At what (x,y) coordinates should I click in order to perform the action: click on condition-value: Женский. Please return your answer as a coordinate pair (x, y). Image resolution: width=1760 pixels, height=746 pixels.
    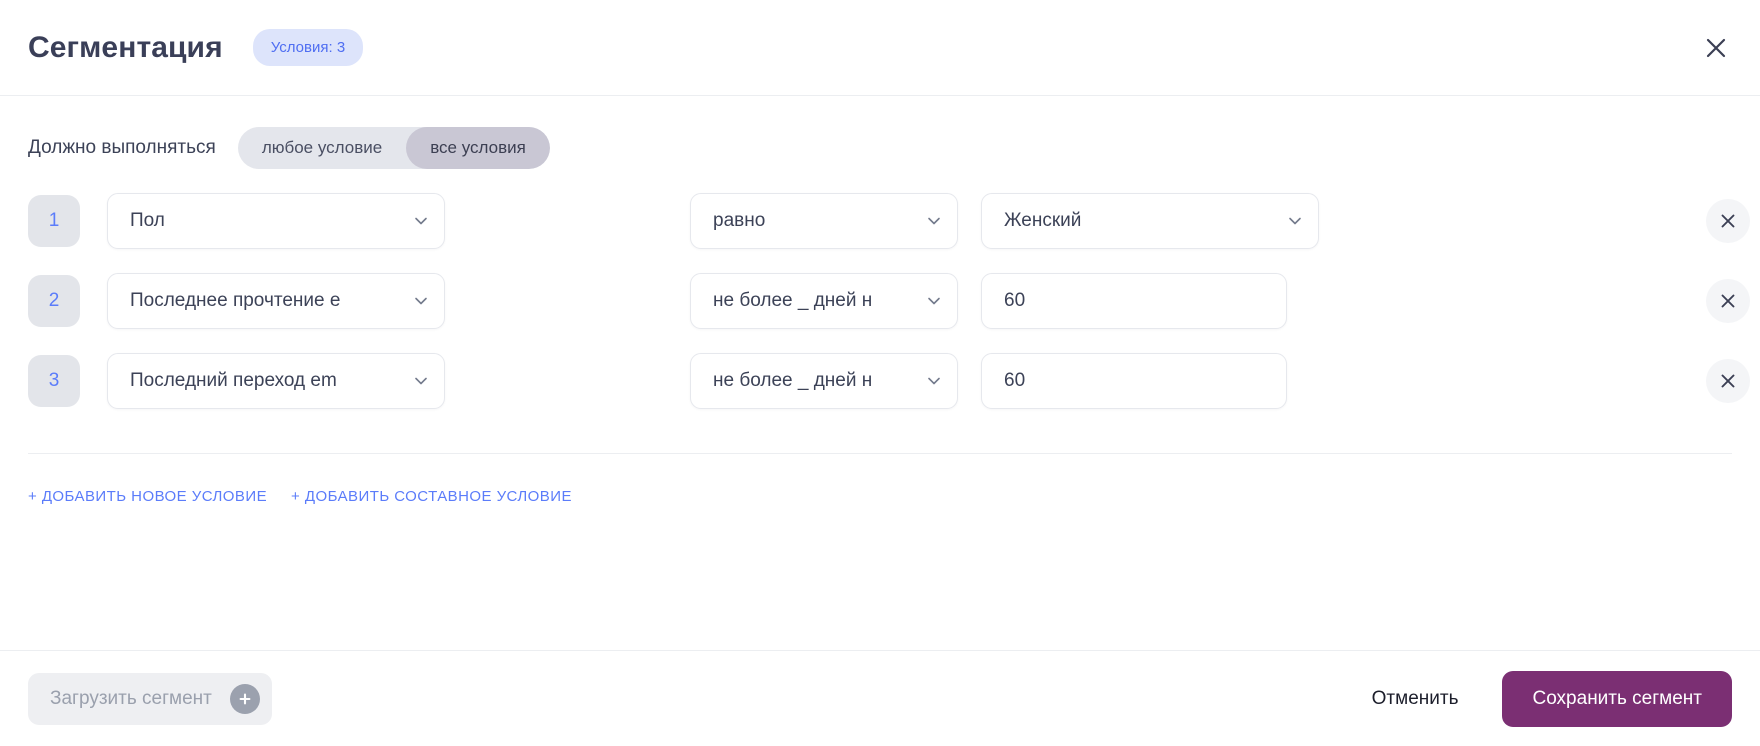
    Looking at the image, I should click on (1043, 220).